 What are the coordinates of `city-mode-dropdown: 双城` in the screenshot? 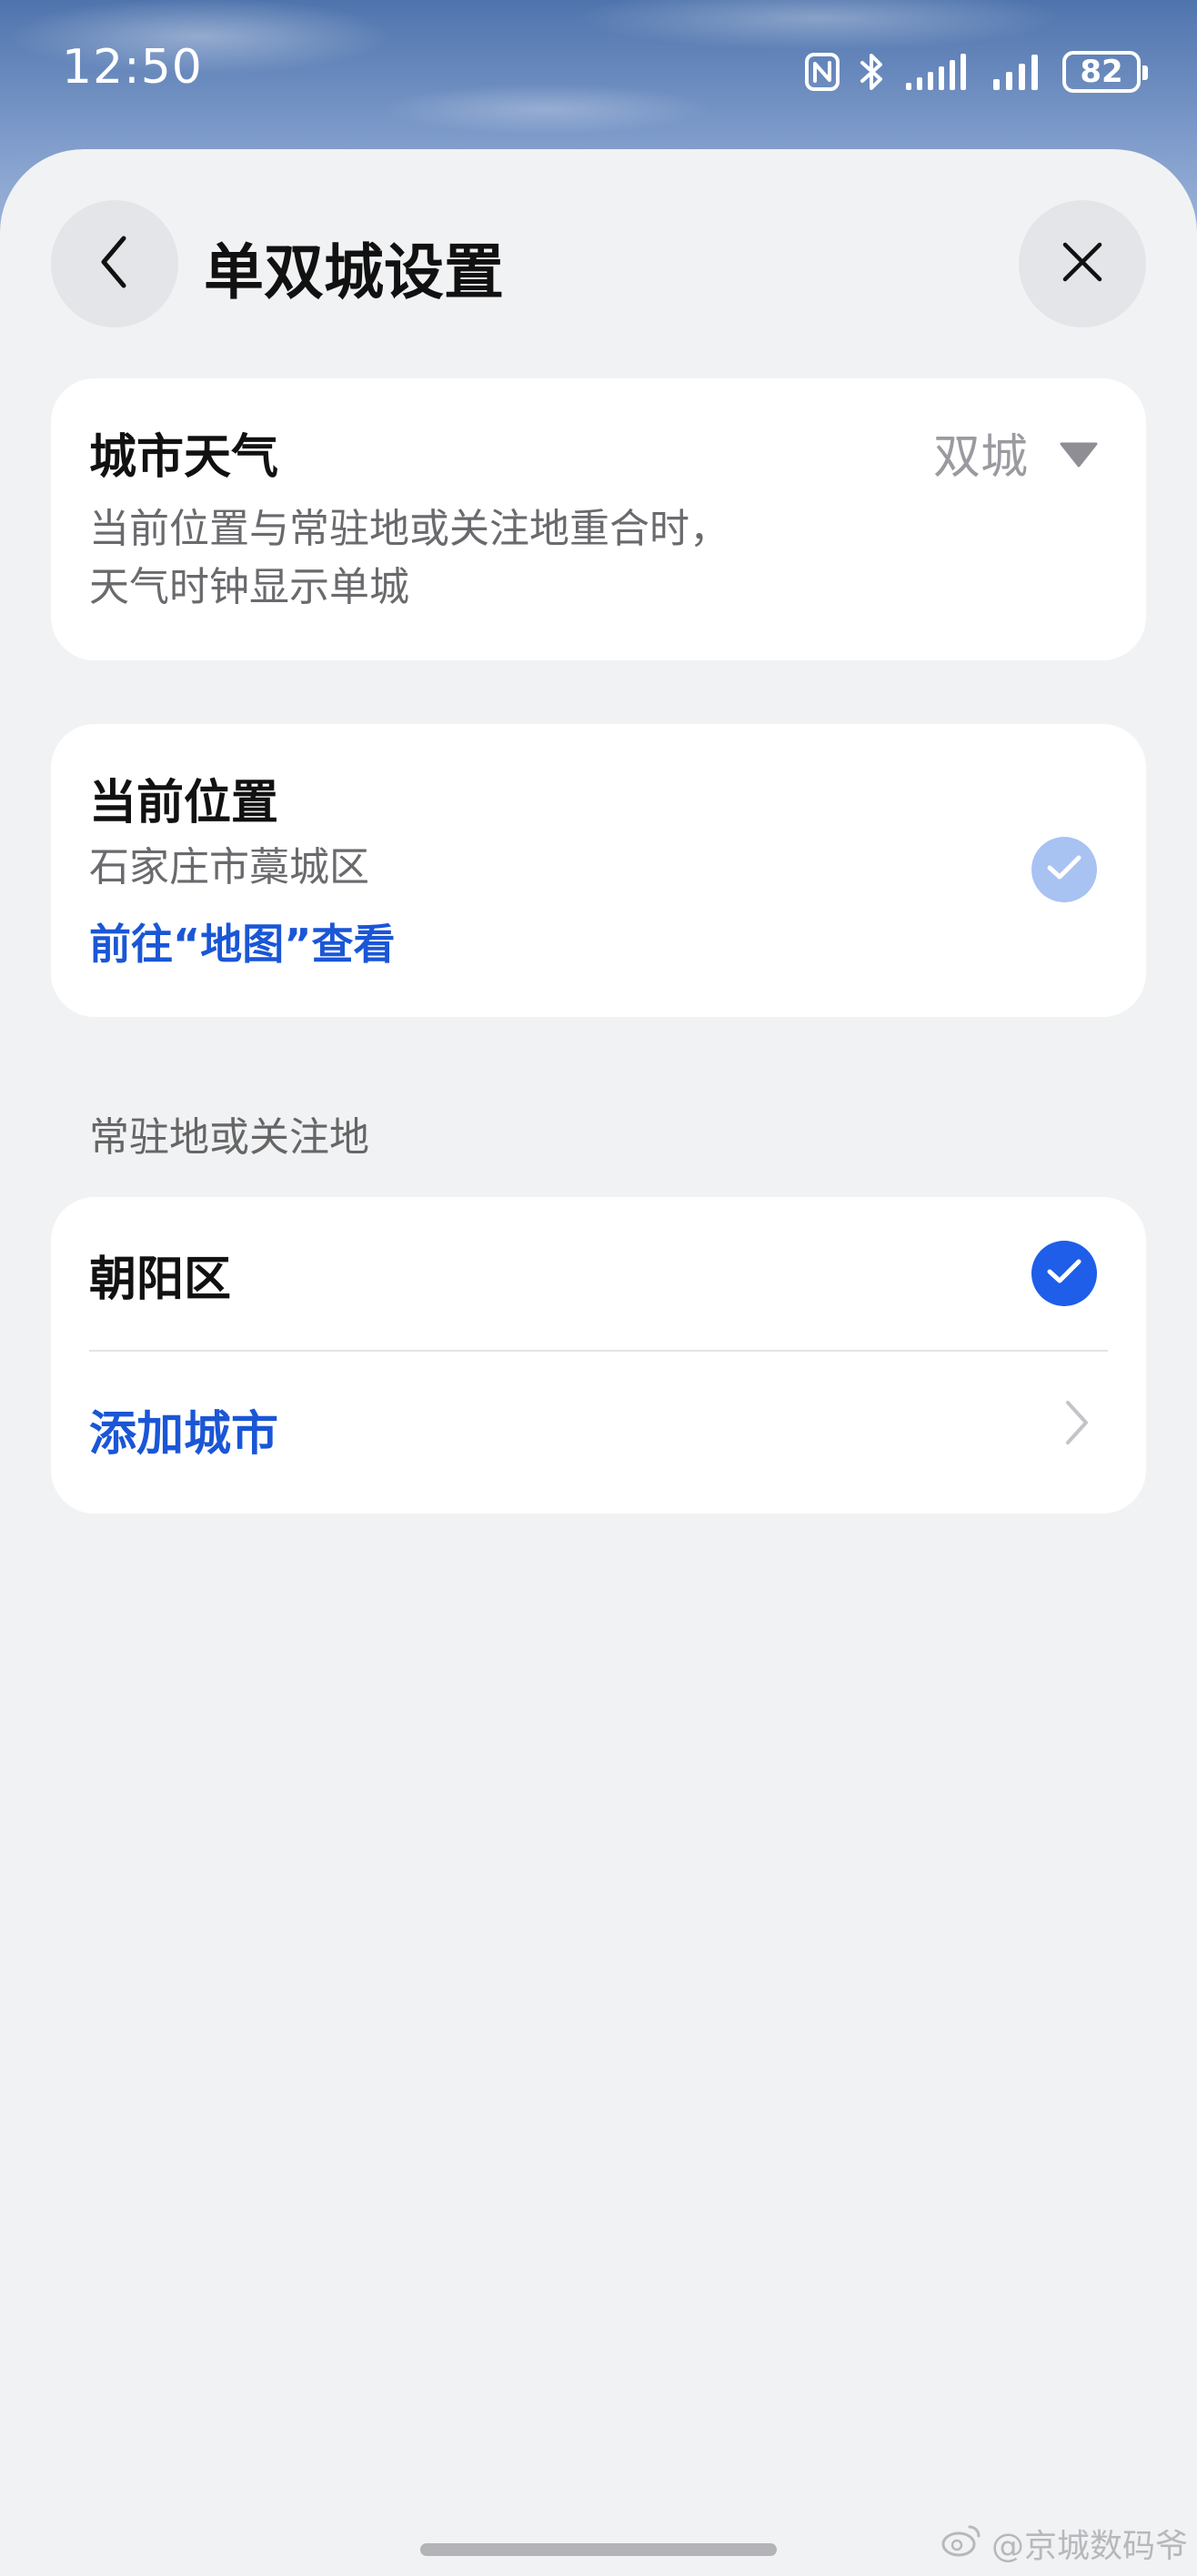 It's located at (1016, 452).